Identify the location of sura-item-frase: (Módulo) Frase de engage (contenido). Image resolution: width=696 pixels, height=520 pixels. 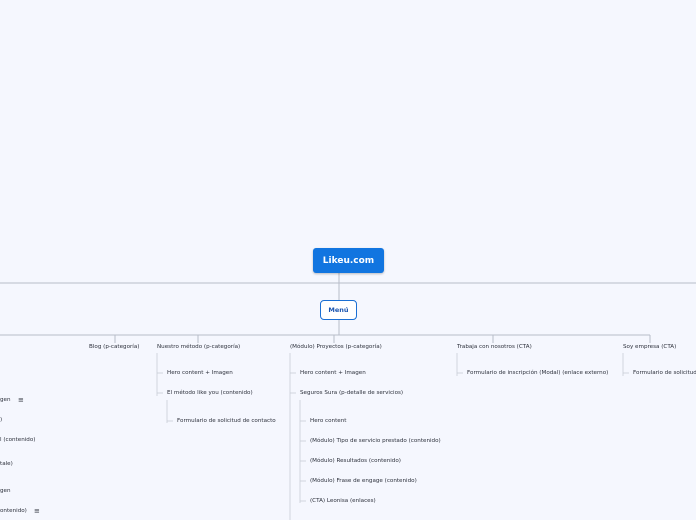
(363, 481).